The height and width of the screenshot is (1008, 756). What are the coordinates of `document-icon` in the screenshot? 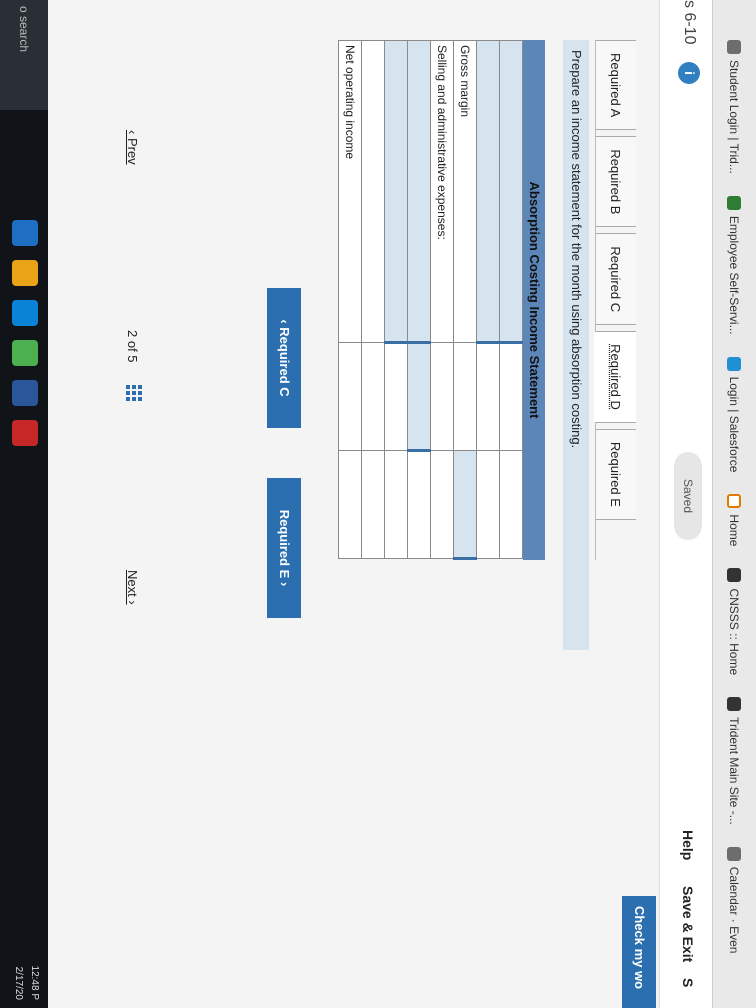 It's located at (734, 202).